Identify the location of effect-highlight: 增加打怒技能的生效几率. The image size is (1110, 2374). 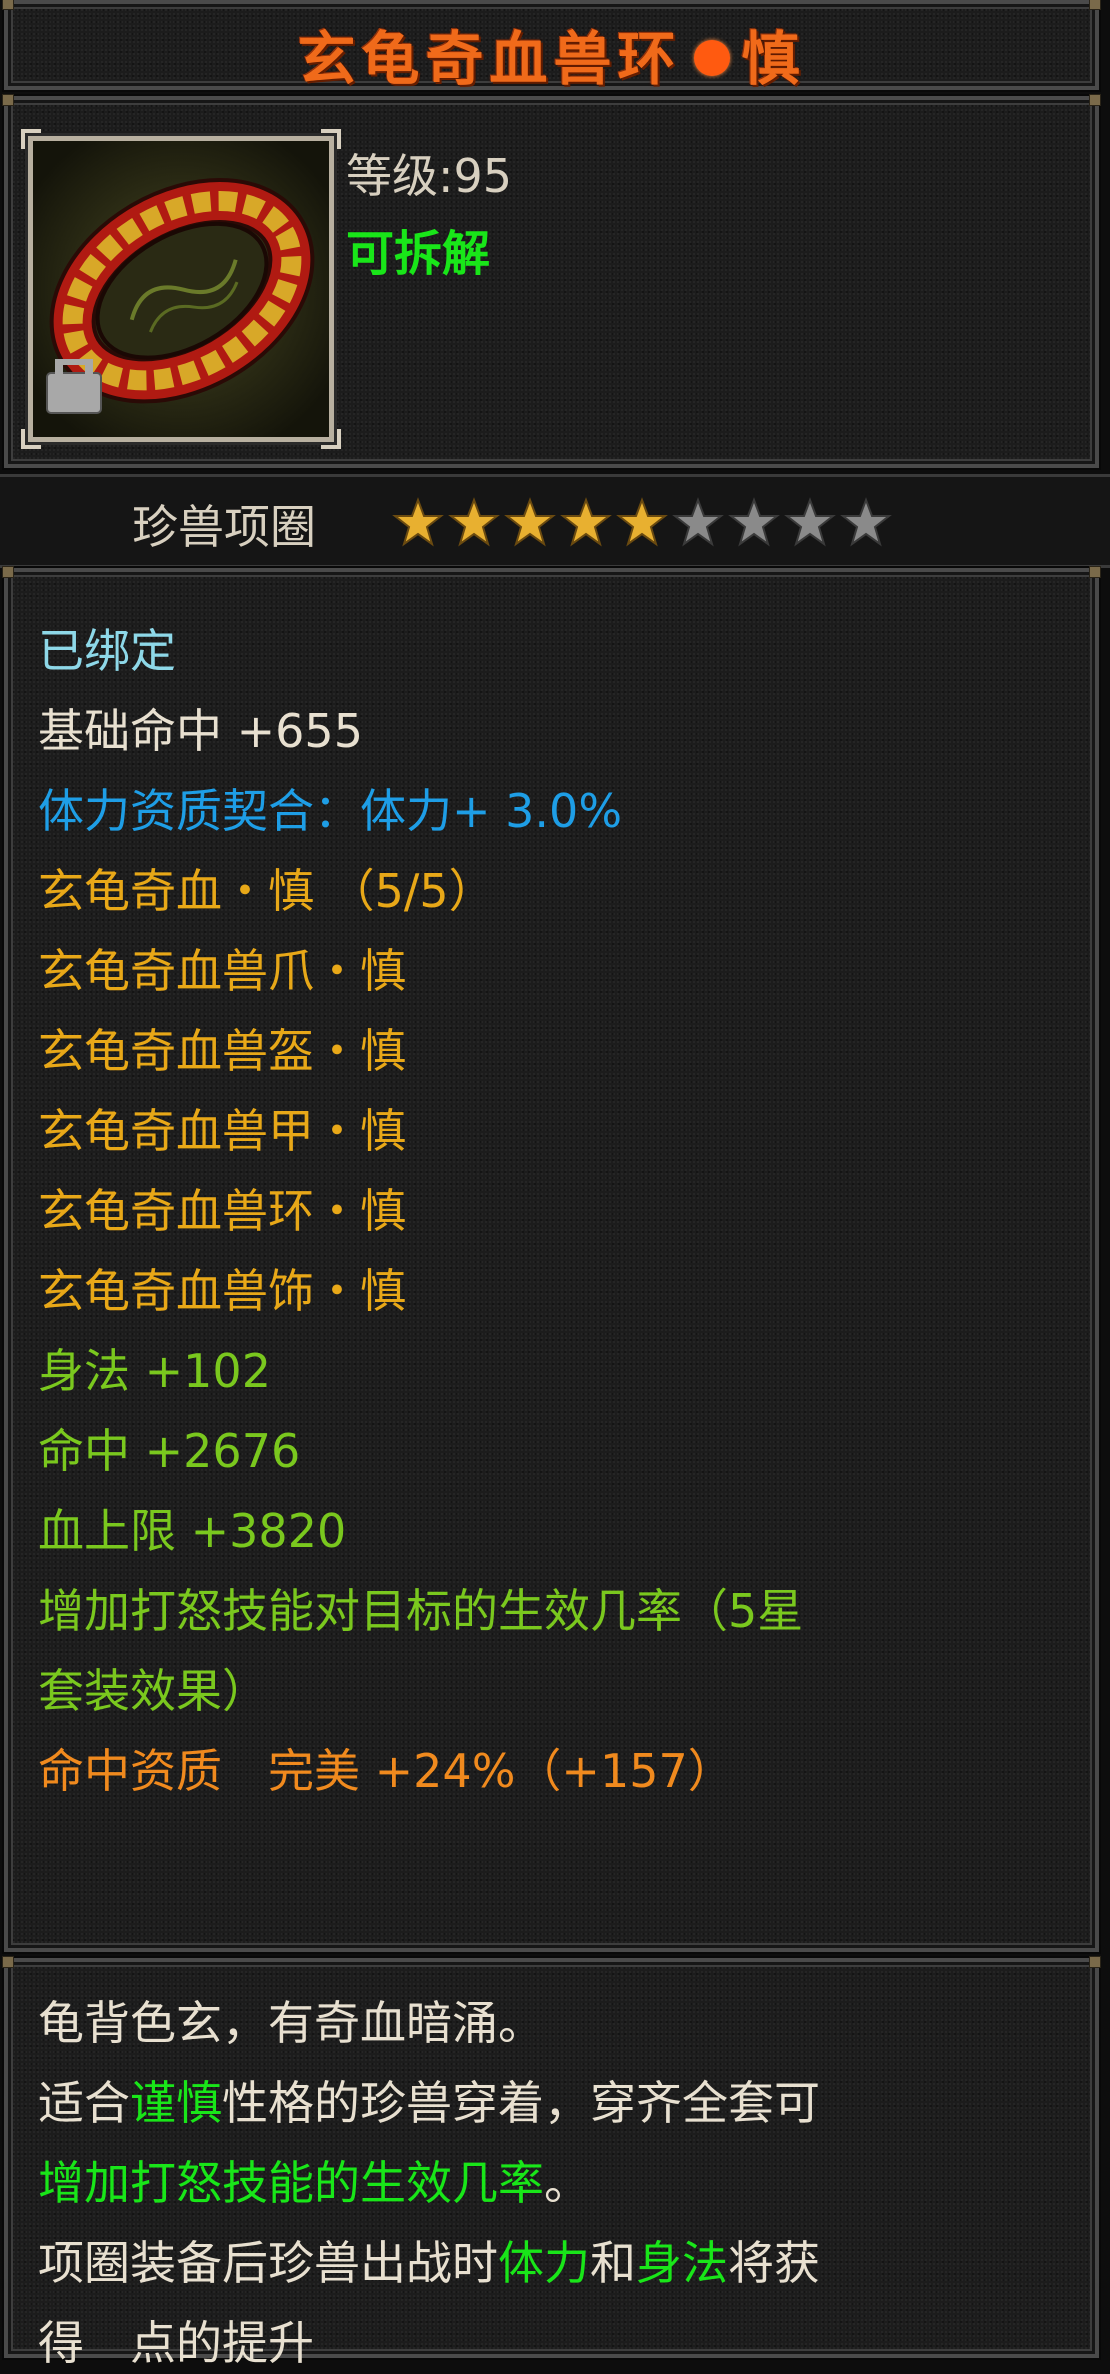
(291, 2183).